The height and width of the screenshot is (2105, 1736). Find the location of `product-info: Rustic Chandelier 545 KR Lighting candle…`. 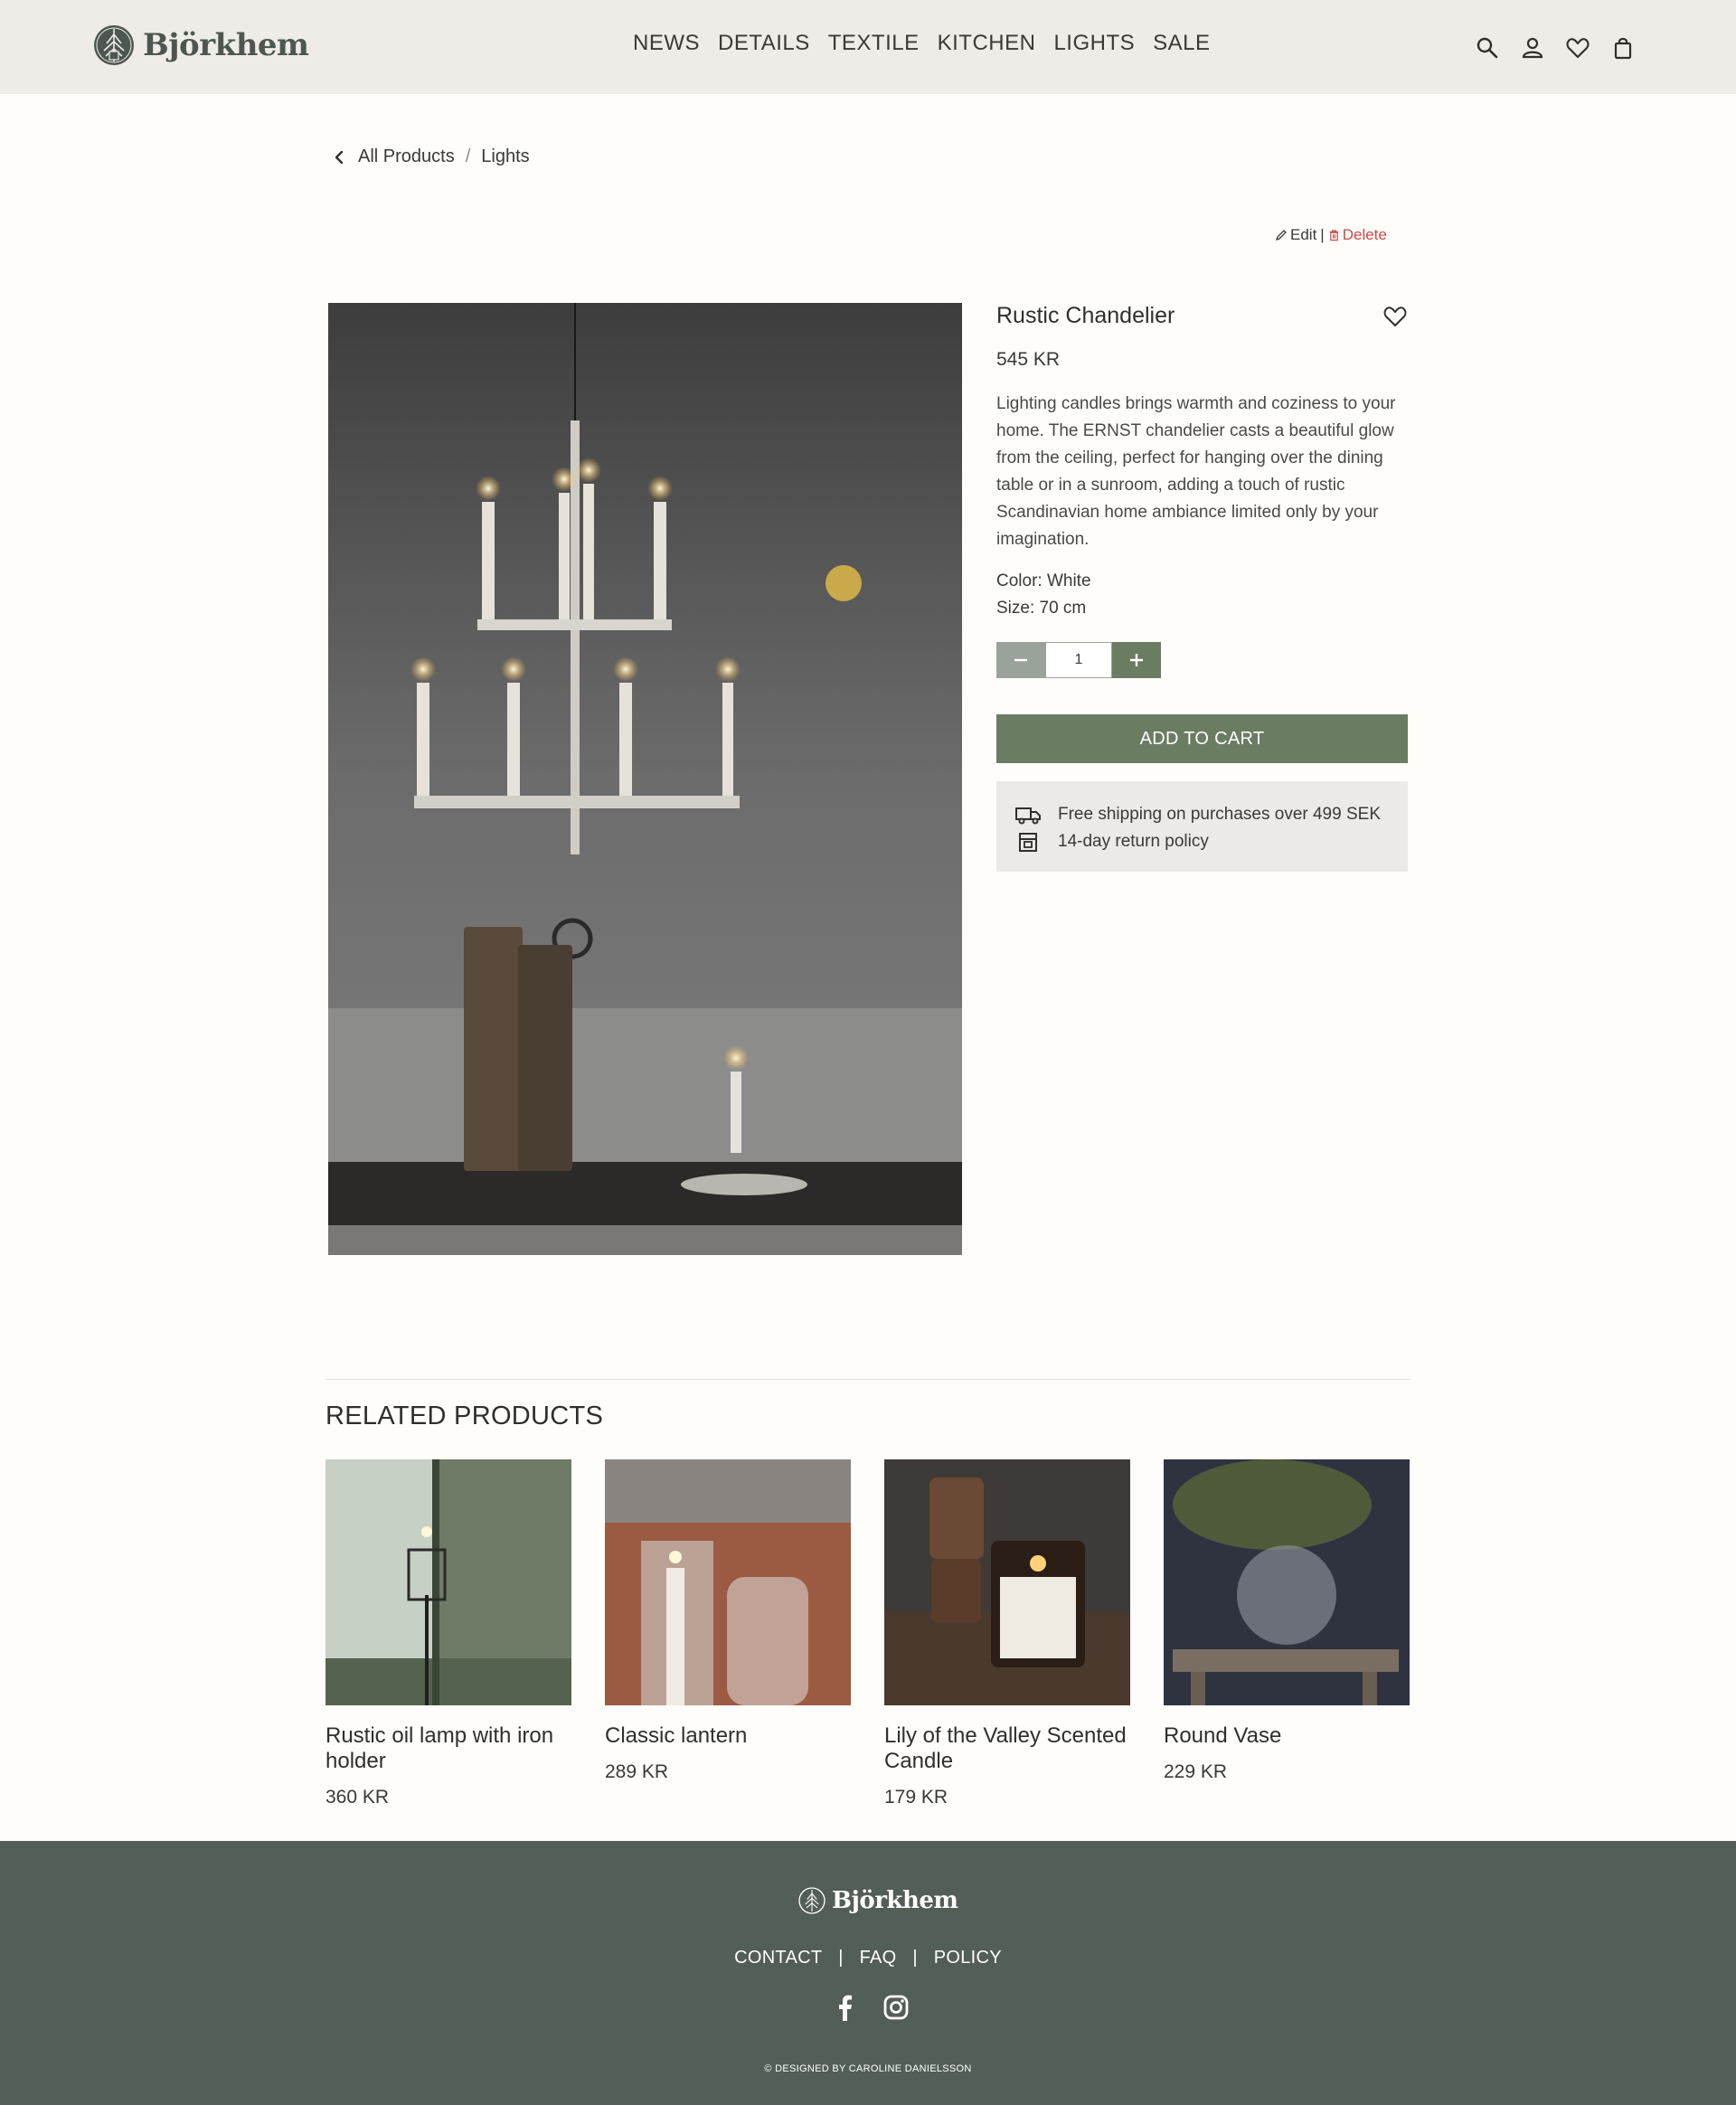

product-info: Rustic Chandelier 545 KR Lighting candle… is located at coordinates (1202, 587).